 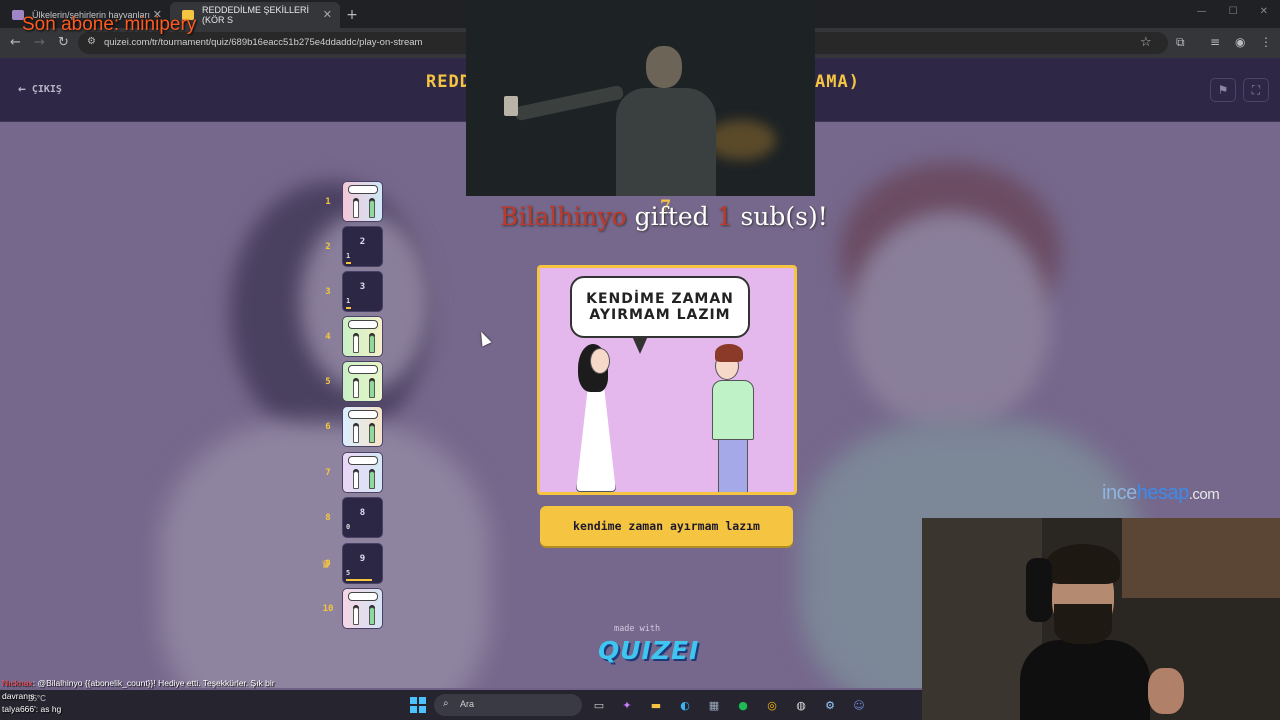 I want to click on obs-icon: ◍, so click(x=801, y=705).